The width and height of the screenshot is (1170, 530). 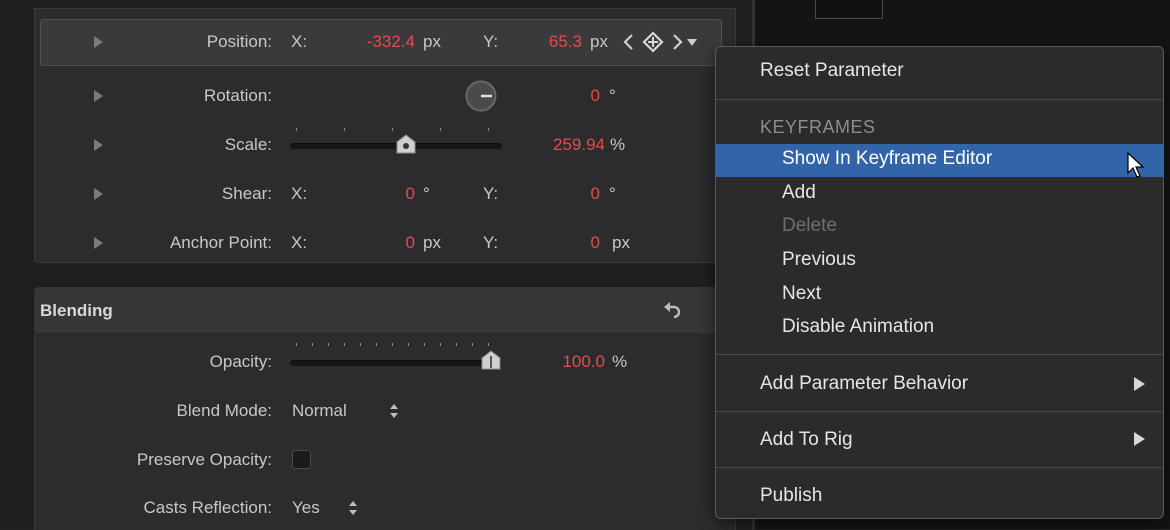 What do you see at coordinates (612, 95) in the screenshot?
I see `rotation-unit: °` at bounding box center [612, 95].